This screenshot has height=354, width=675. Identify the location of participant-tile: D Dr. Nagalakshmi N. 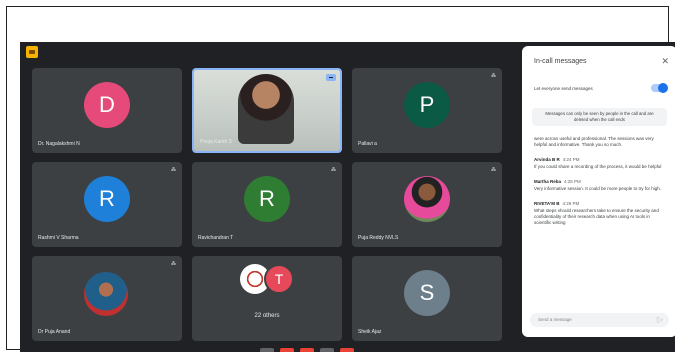
(107, 110).